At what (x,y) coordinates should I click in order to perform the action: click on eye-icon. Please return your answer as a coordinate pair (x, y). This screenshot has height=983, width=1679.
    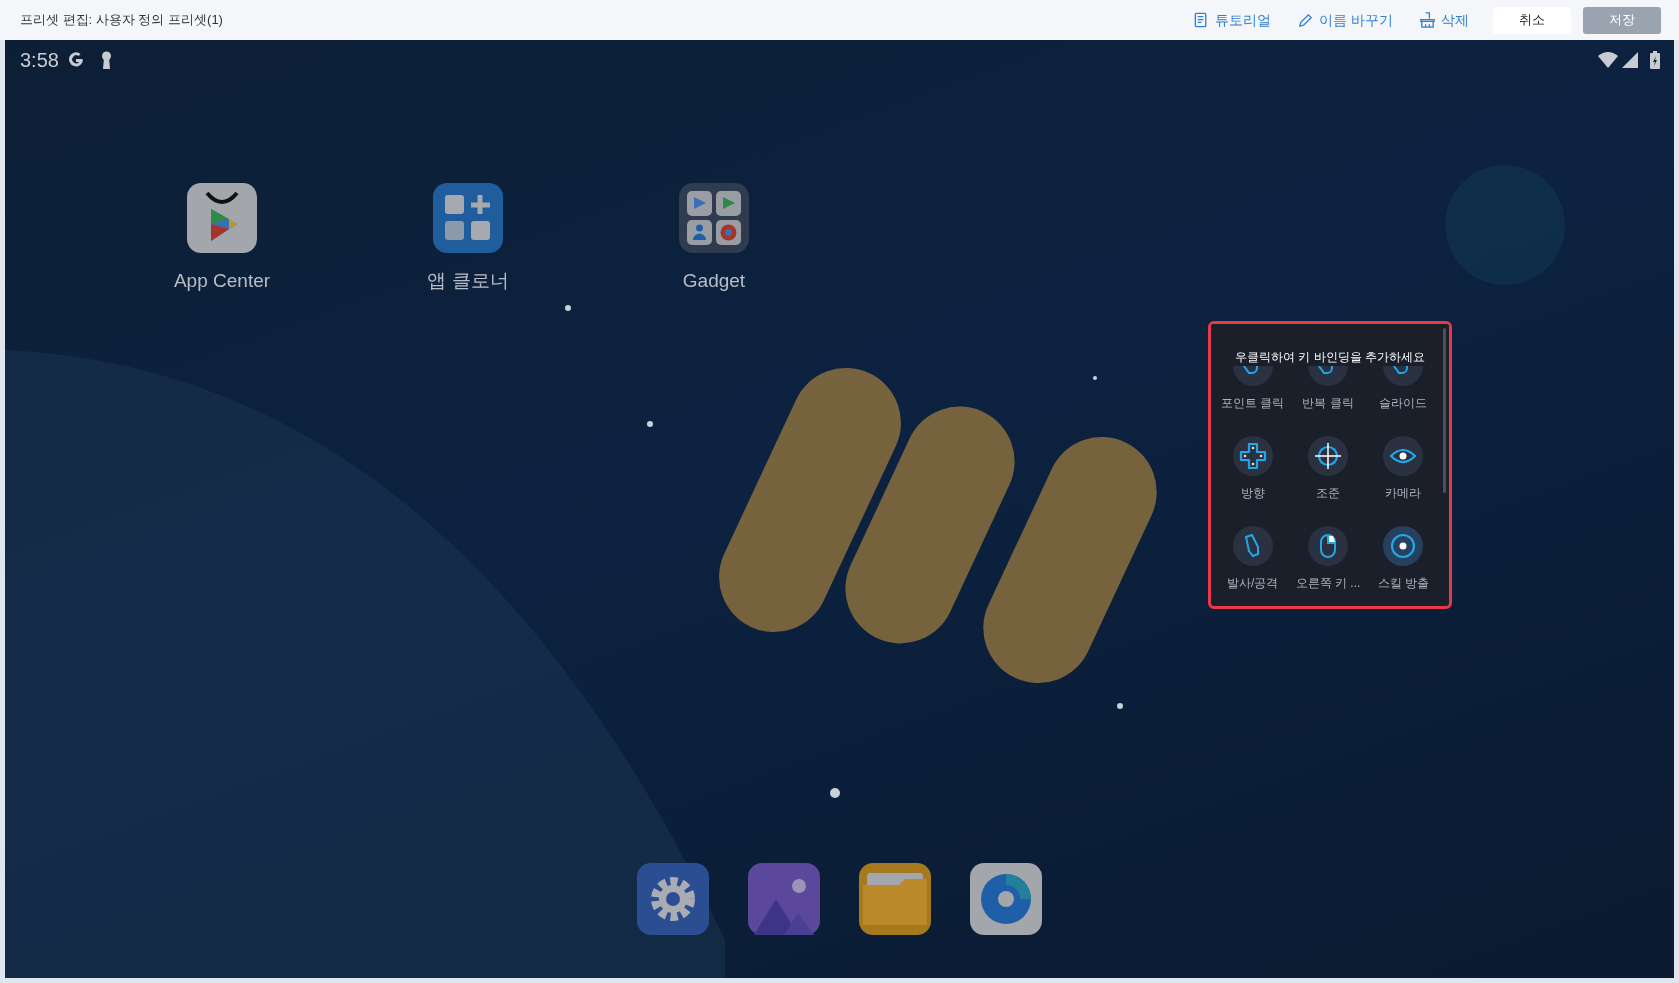
    Looking at the image, I should click on (1403, 456).